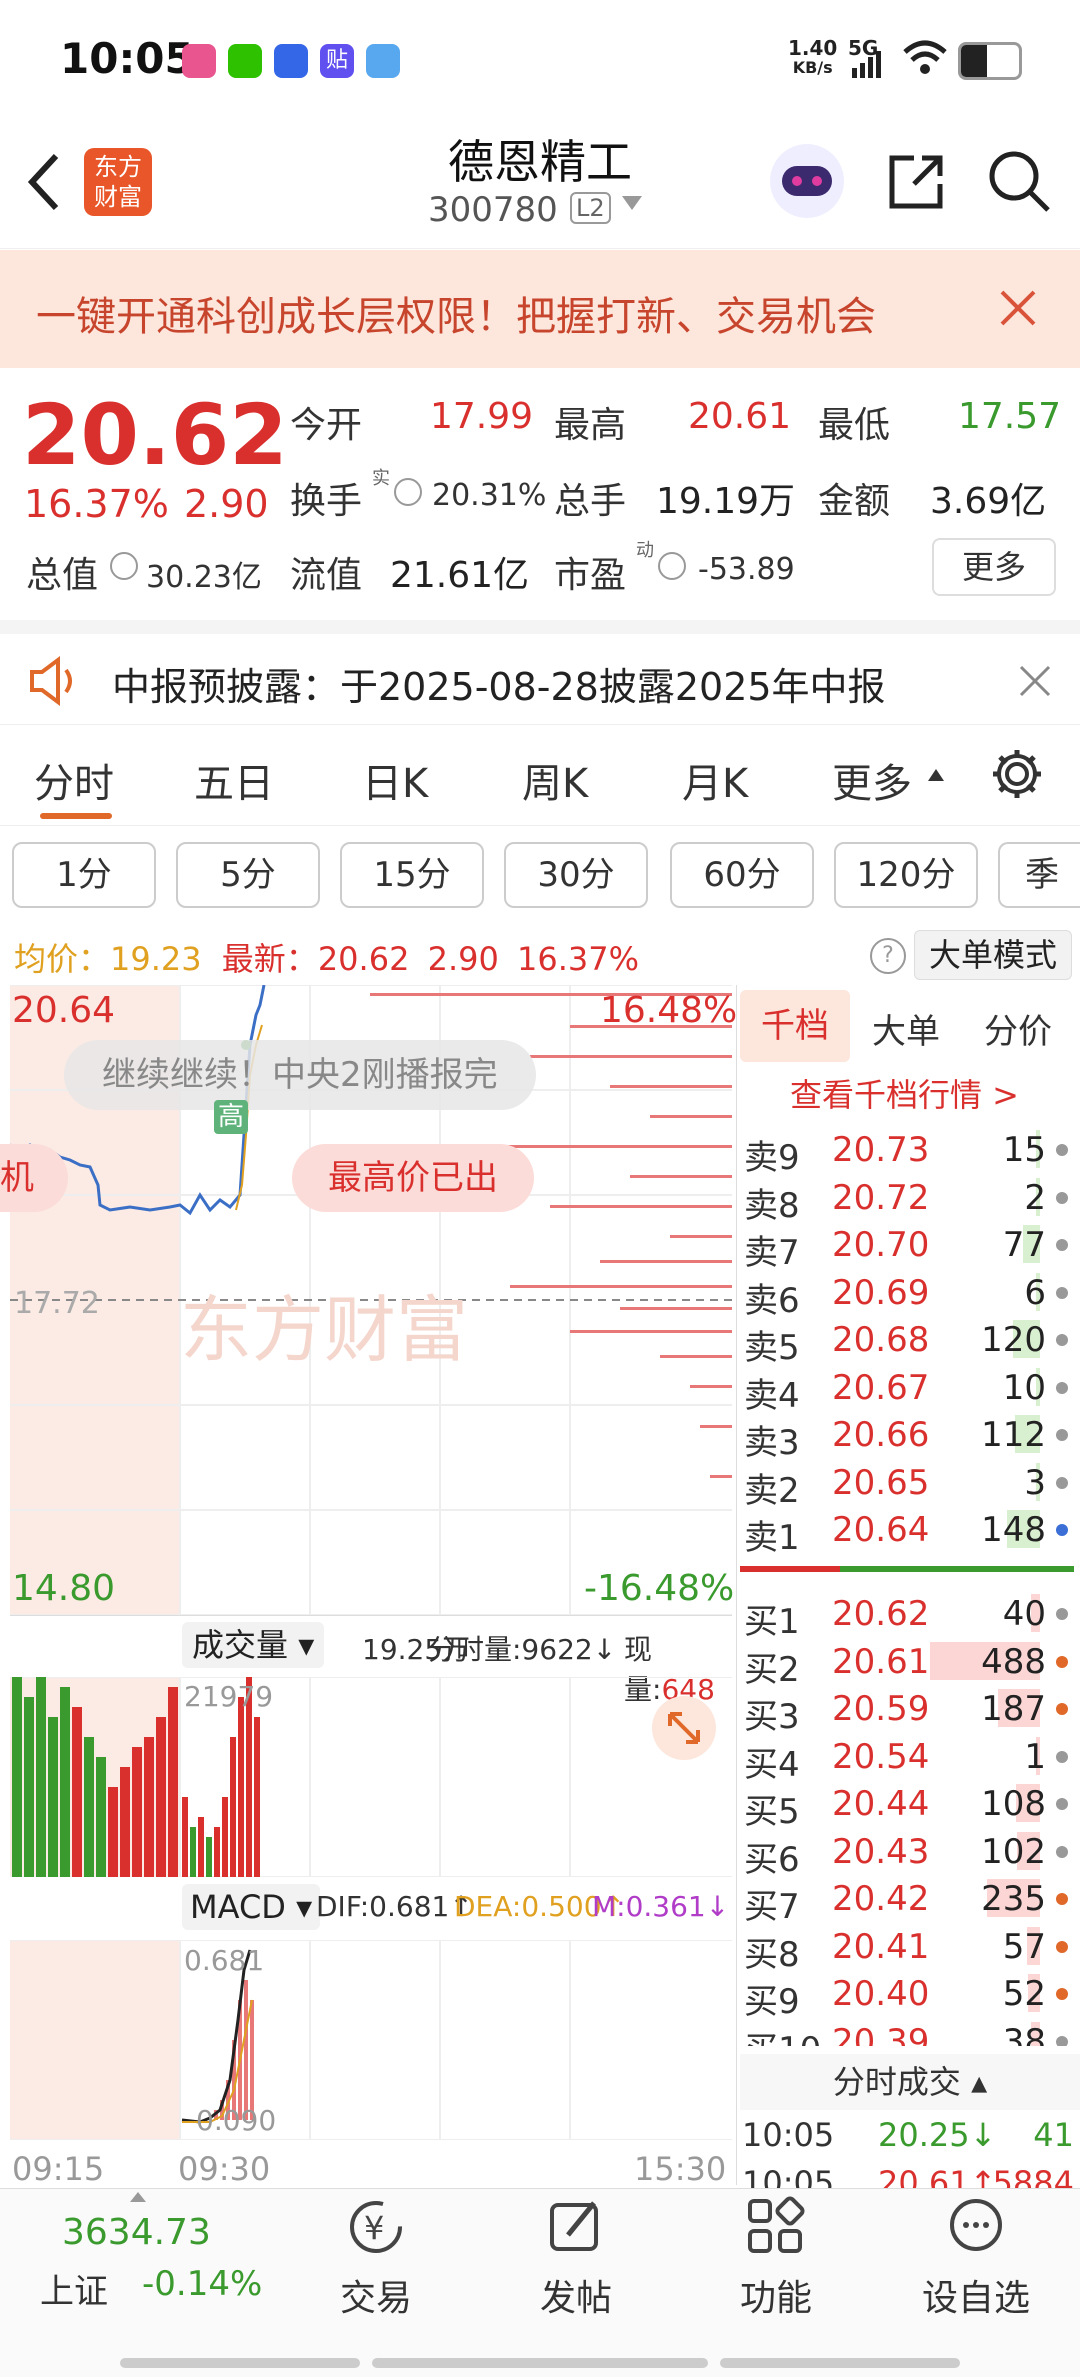 This screenshot has width=1080, height=2377. What do you see at coordinates (1013, 1899) in the screenshot?
I see `level-qty: 235` at bounding box center [1013, 1899].